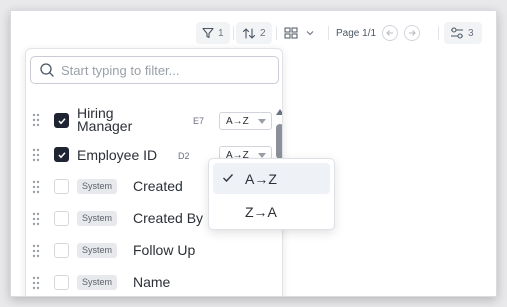  I want to click on filter-count: 1, so click(221, 33).